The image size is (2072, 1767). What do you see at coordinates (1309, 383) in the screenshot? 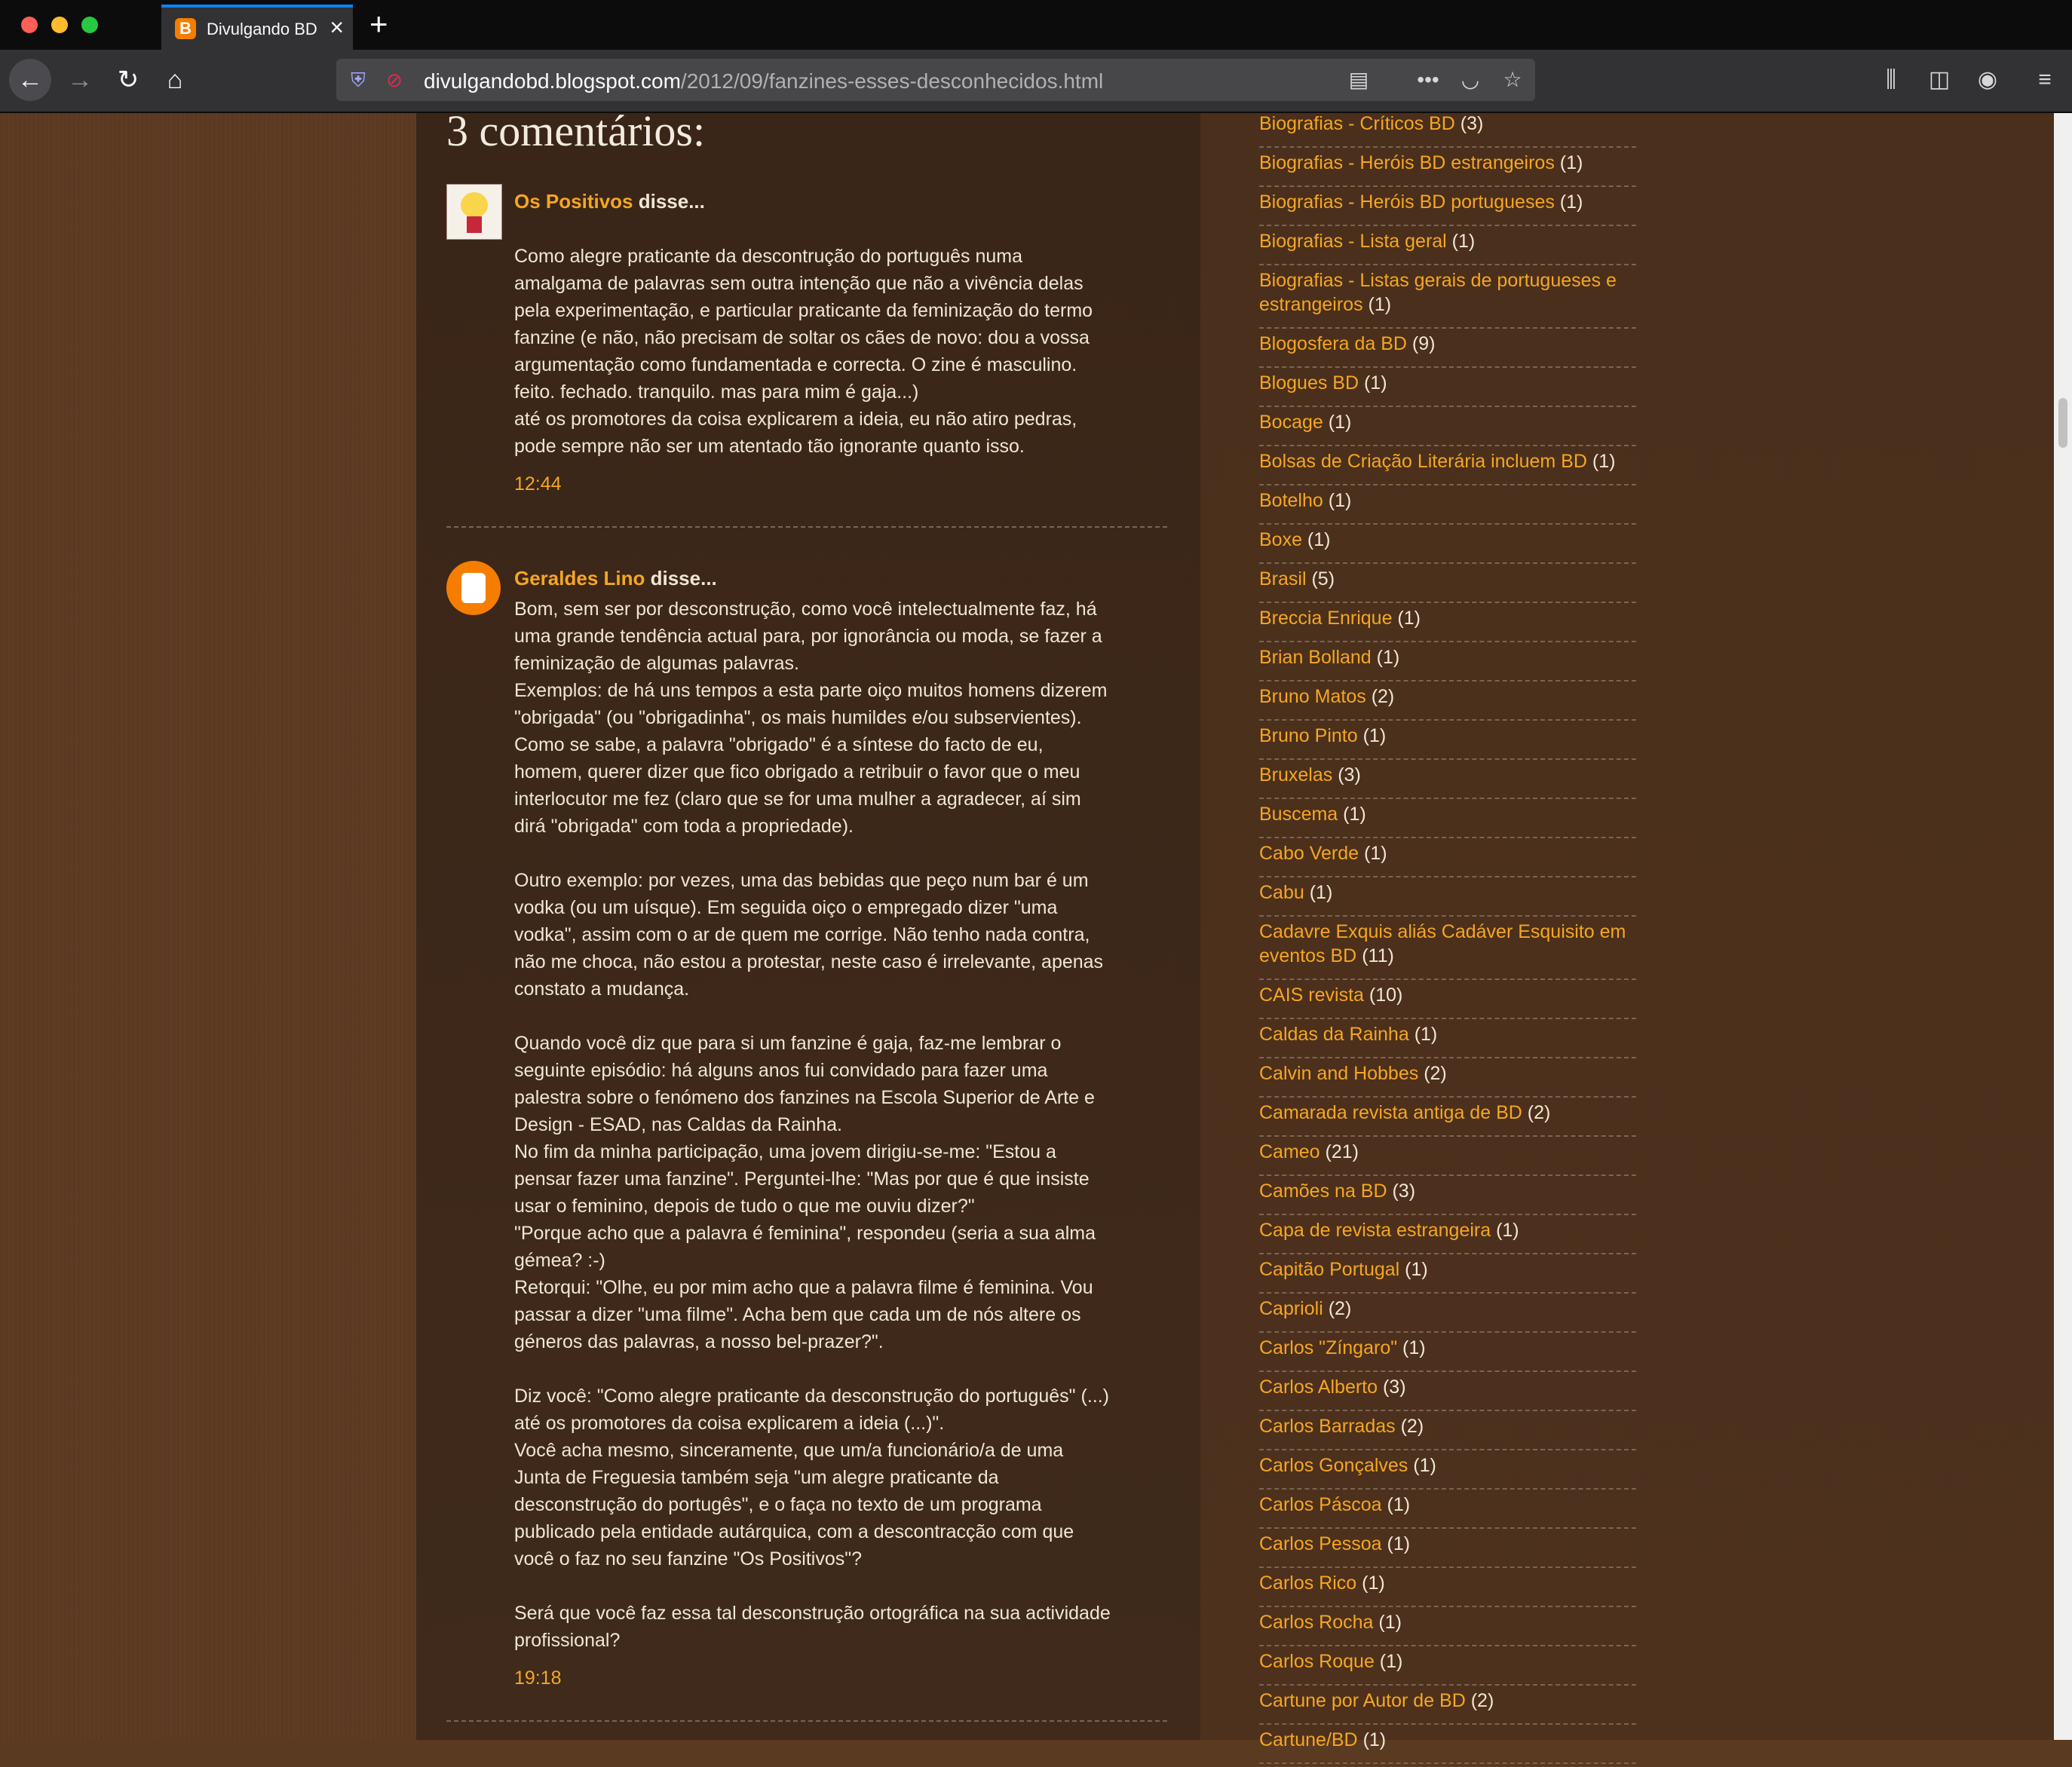
I see `label-link: Blogues BD` at bounding box center [1309, 383].